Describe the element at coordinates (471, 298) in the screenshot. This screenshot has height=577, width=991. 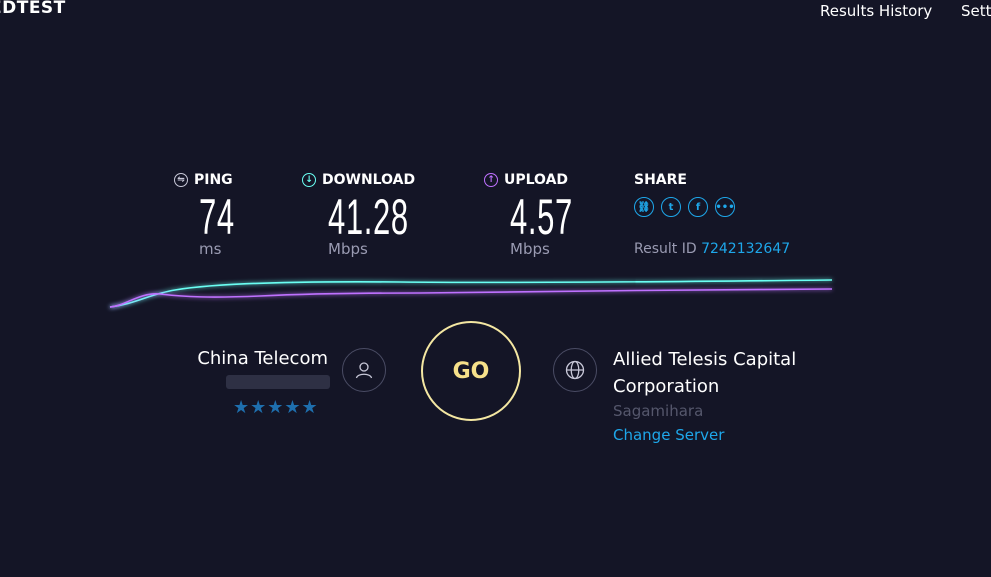
I see `upload-graph-line` at that location.